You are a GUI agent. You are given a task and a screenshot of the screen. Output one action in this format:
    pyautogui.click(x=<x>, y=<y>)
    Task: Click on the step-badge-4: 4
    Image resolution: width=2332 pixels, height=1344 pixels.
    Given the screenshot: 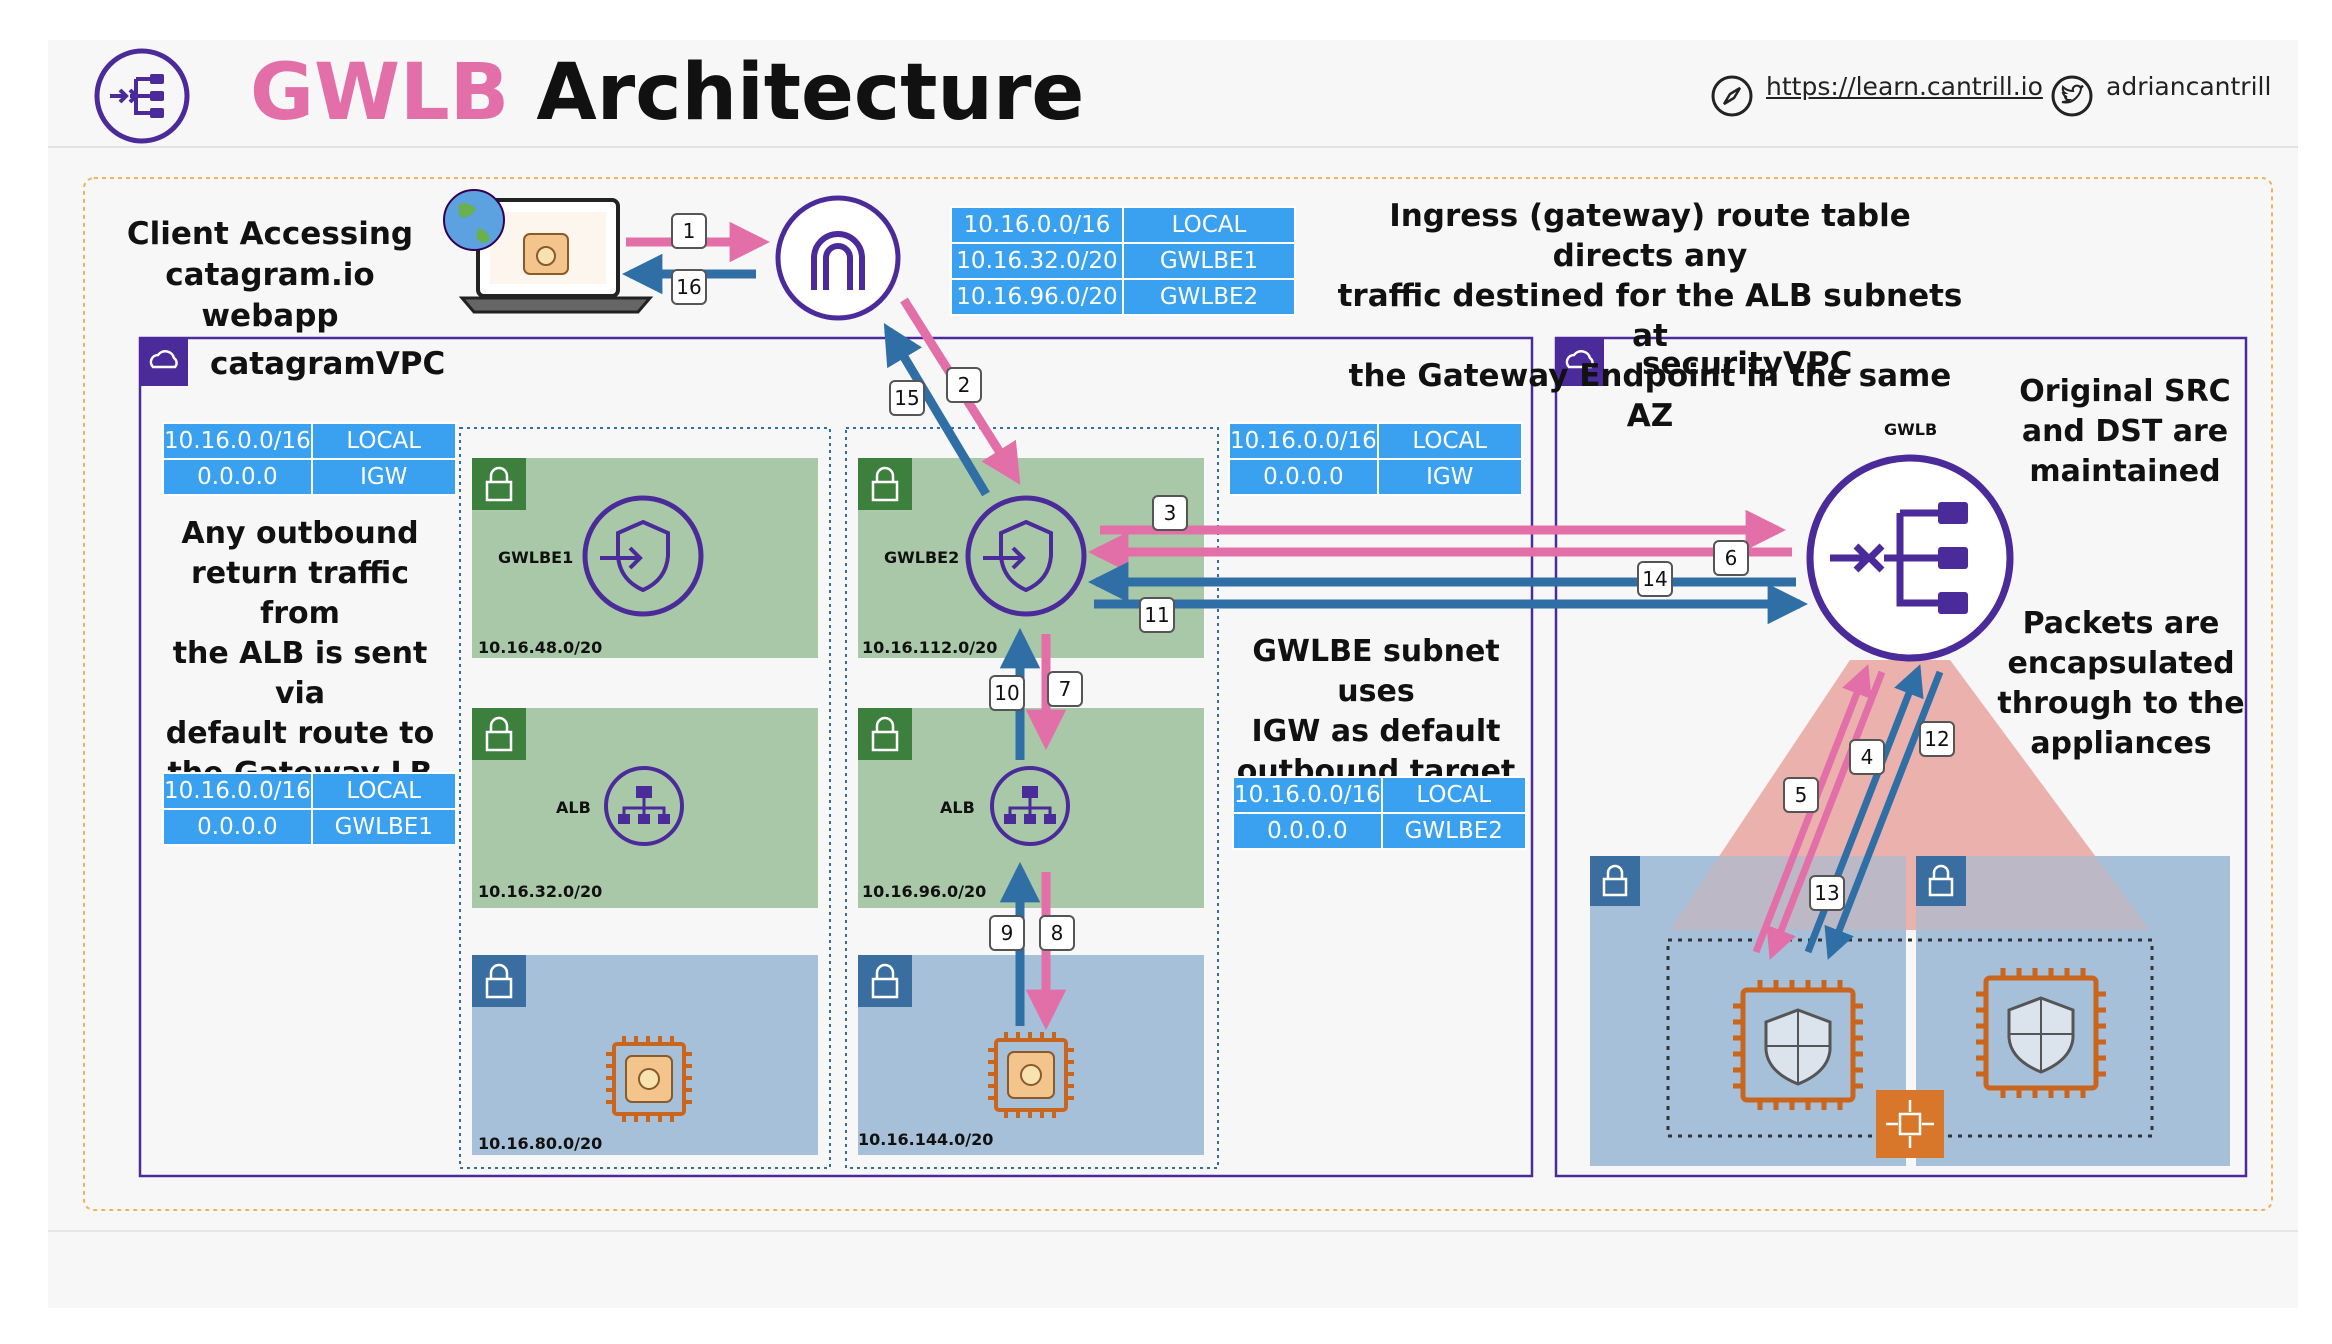 What is the action you would take?
    pyautogui.click(x=1867, y=757)
    